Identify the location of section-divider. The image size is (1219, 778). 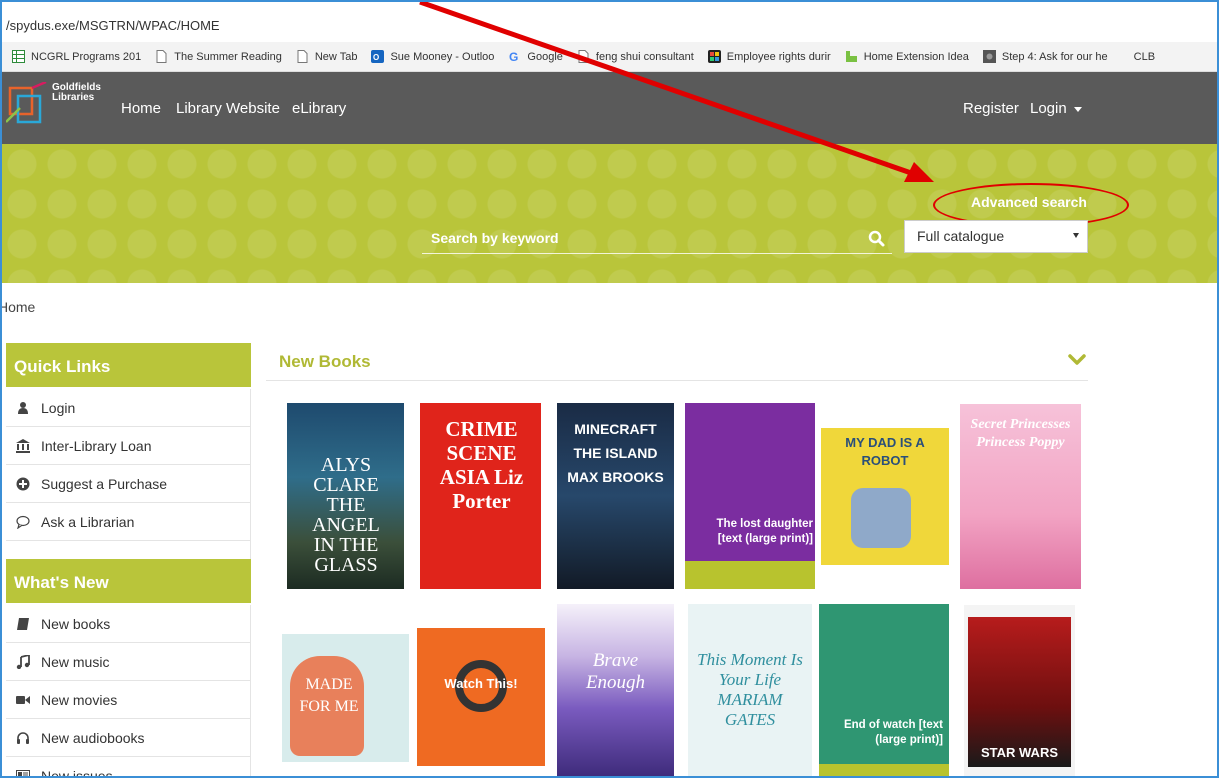
(677, 380).